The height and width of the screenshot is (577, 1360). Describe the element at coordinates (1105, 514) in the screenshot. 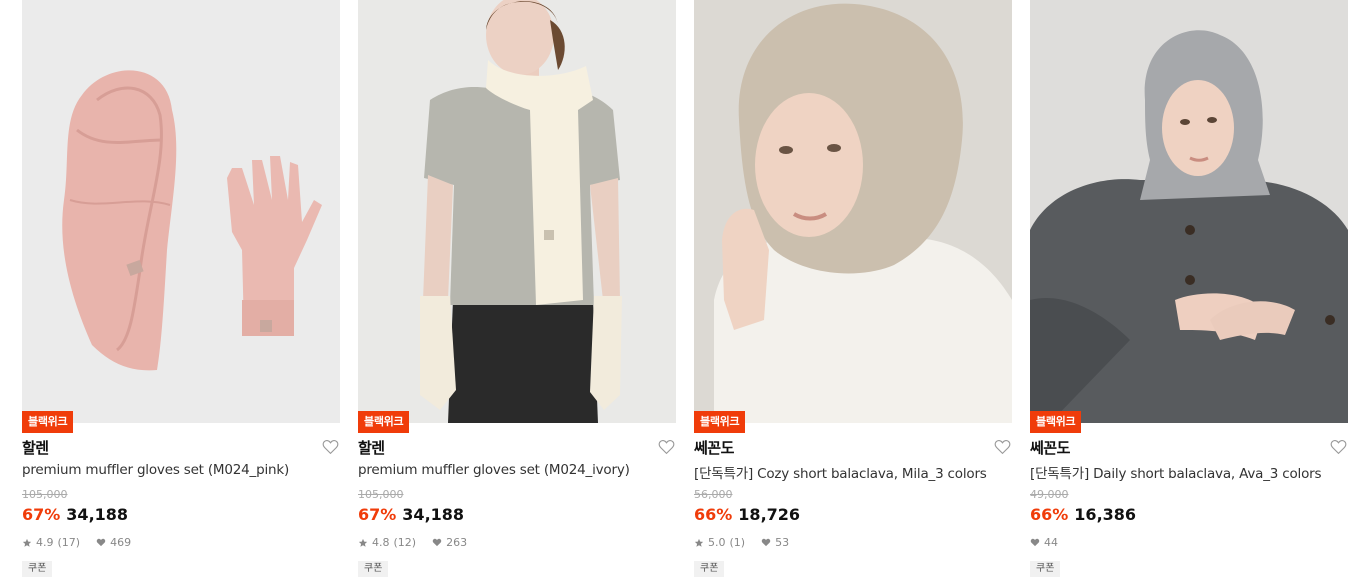

I see `sale-price: 16,386` at that location.